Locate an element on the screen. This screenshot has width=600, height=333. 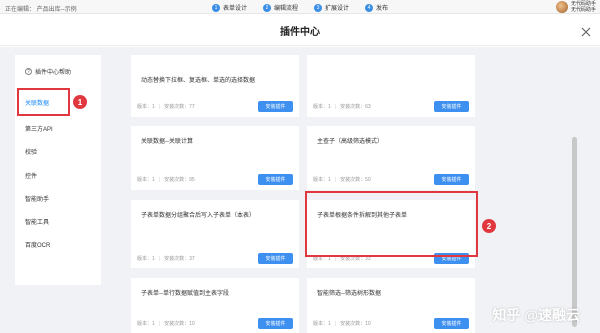
watermark-text: @速融云 is located at coordinates (552, 315).